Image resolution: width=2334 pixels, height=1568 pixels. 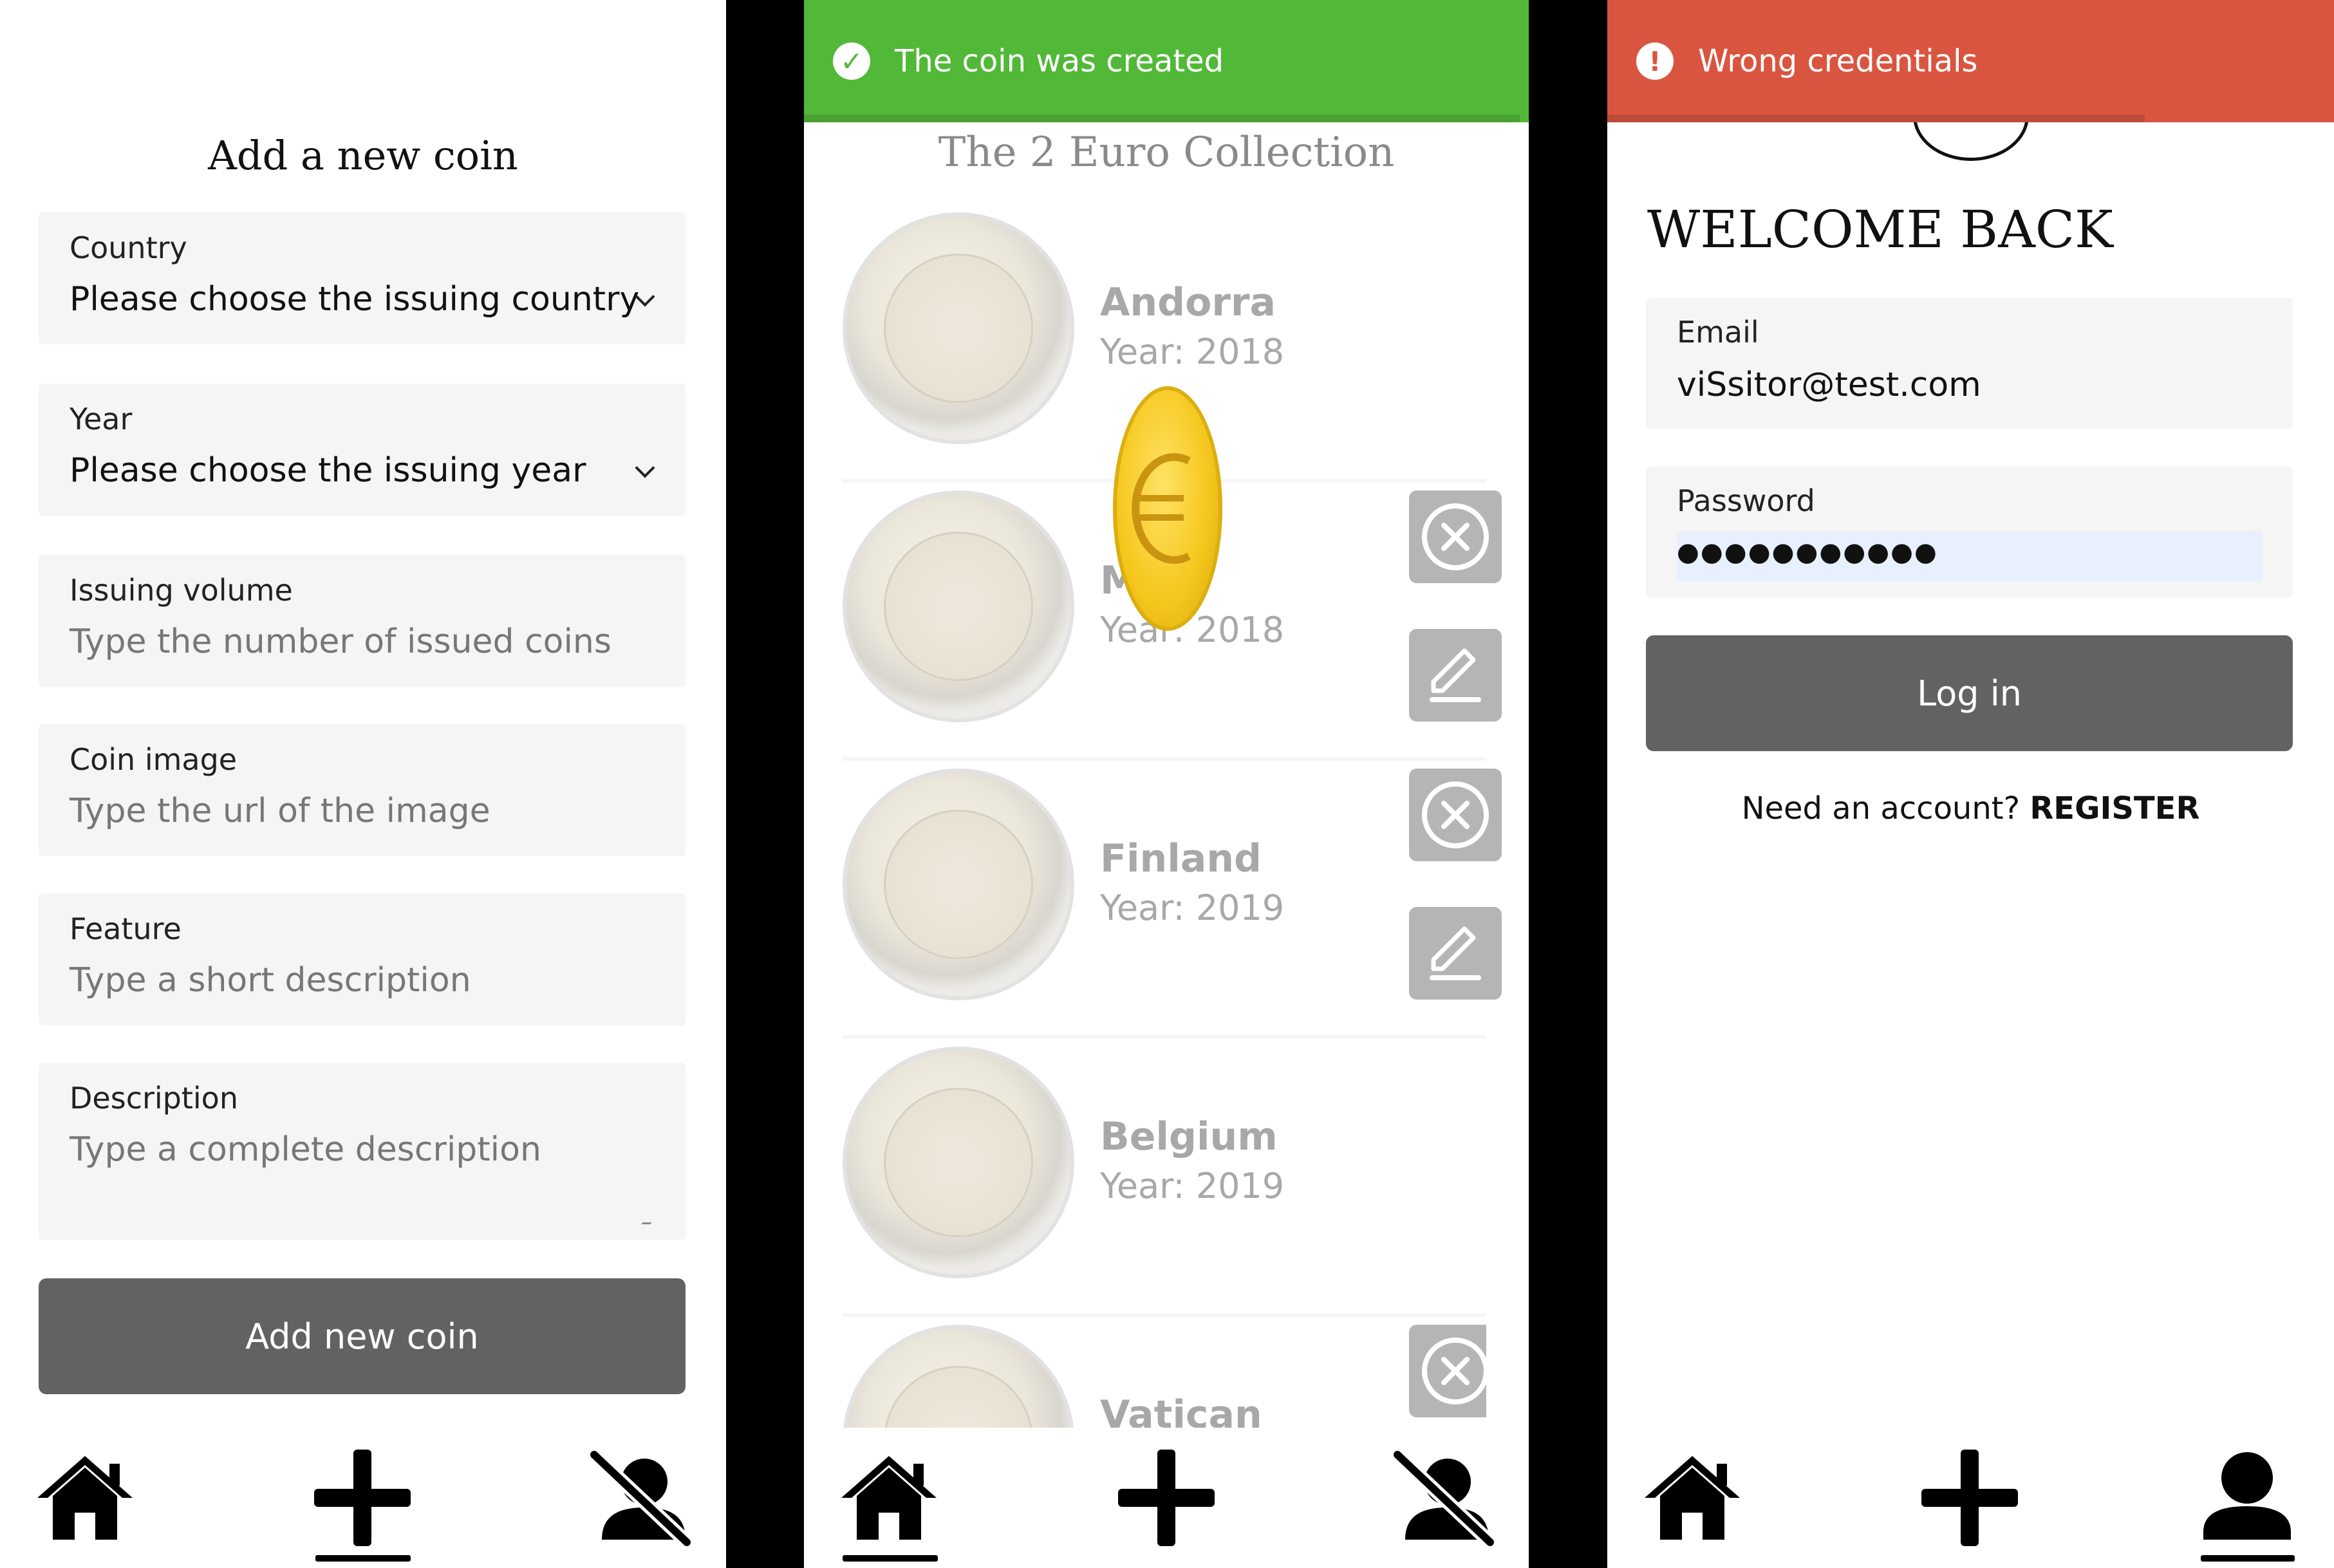 I want to click on year-select: Year Please choose the issuing year, so click(x=362, y=450).